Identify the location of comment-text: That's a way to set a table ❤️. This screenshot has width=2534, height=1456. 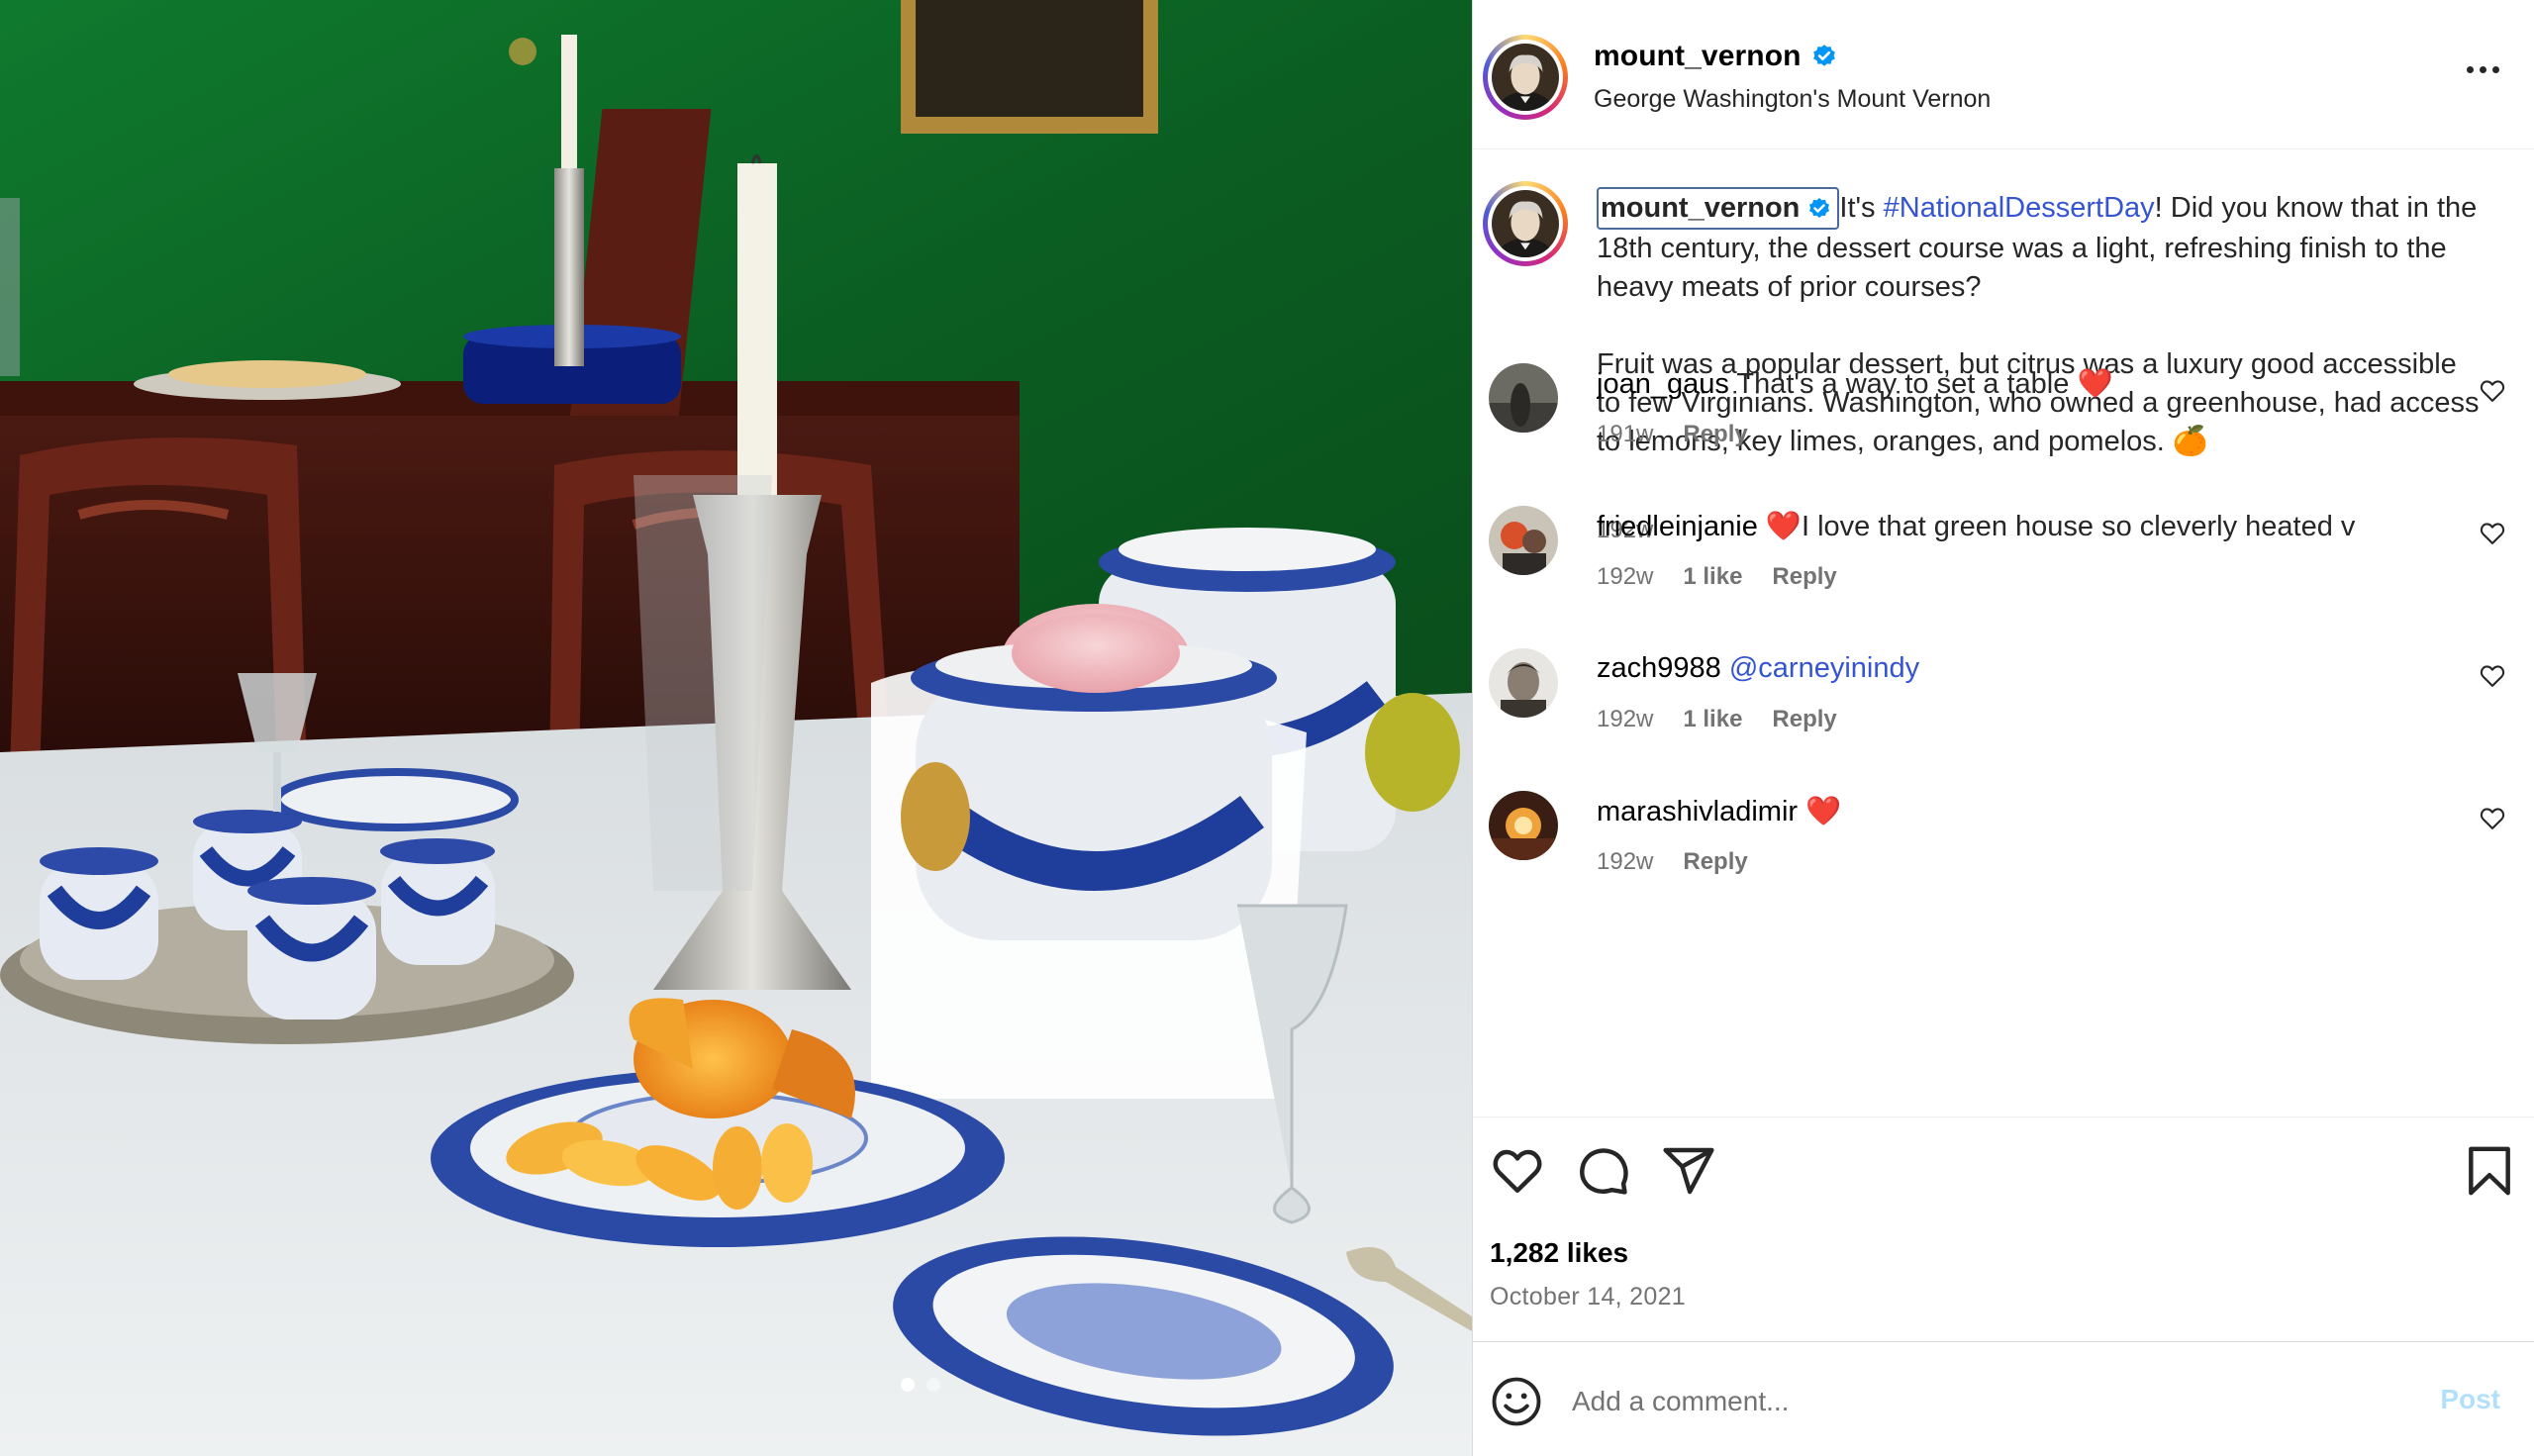
(1924, 384).